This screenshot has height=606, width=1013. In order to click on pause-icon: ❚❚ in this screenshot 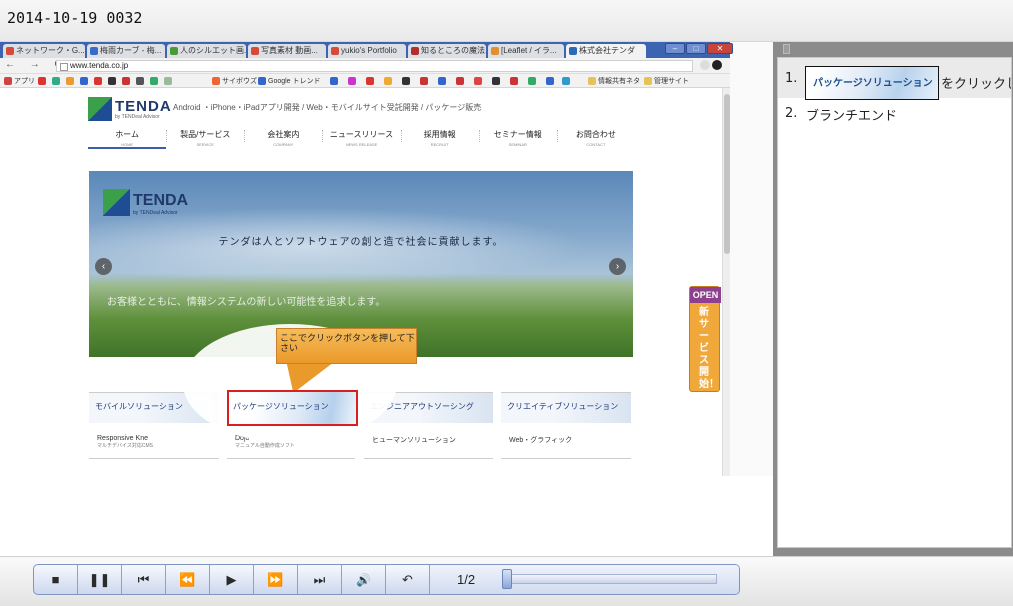, I will do `click(100, 579)`.